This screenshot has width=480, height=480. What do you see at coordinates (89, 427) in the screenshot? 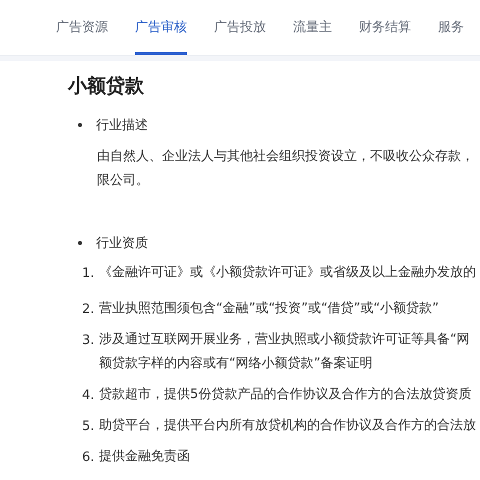
I see `list-number: 5.` at bounding box center [89, 427].